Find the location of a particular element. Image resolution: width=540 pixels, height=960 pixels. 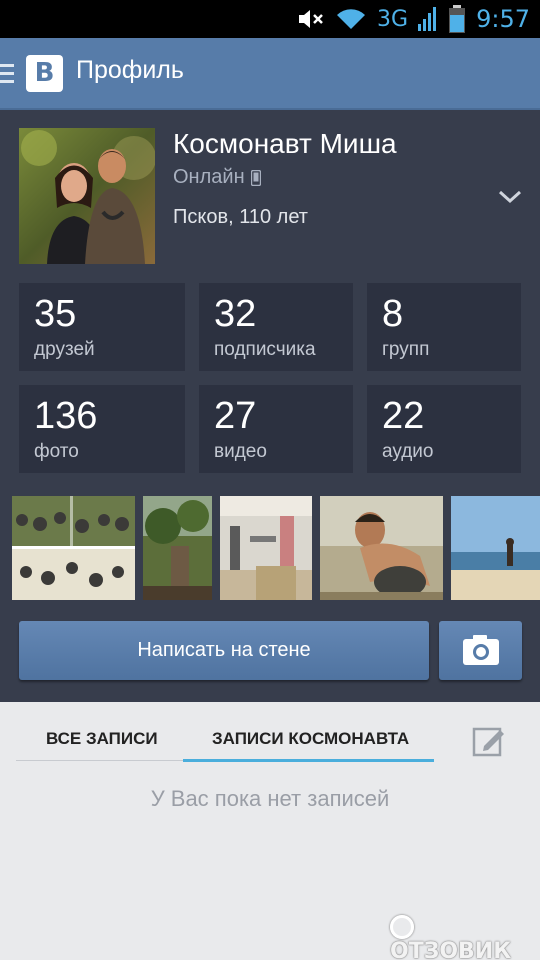

stat-label: фото is located at coordinates (56, 451).